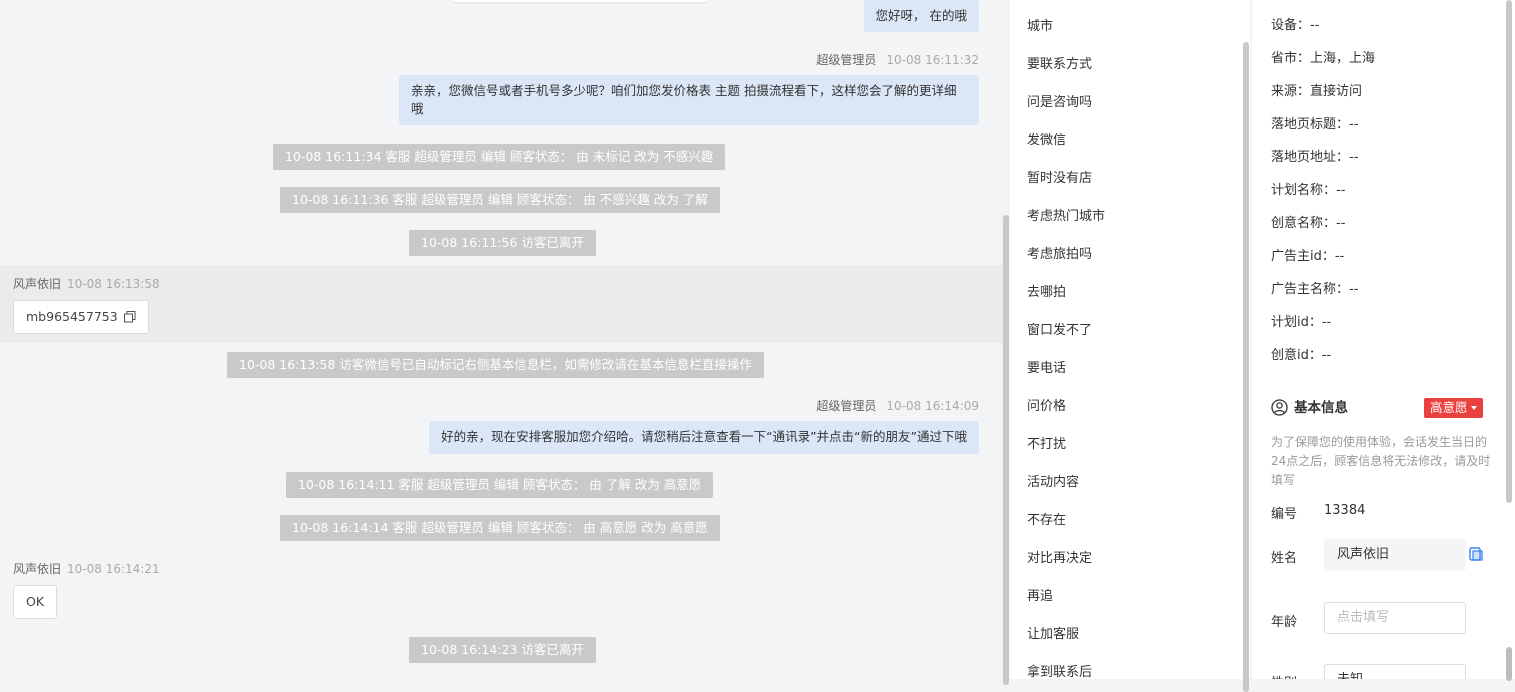 The height and width of the screenshot is (692, 1515). Describe the element at coordinates (1315, 289) in the screenshot. I see `info-advertiser-name: 广告主名称：--` at that location.